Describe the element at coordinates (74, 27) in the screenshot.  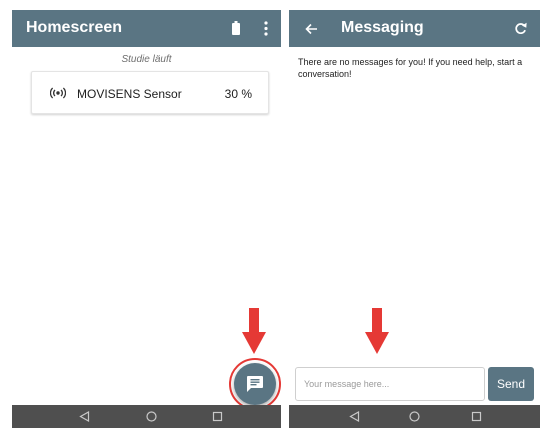
I see `homescreen-title: Homescreen` at that location.